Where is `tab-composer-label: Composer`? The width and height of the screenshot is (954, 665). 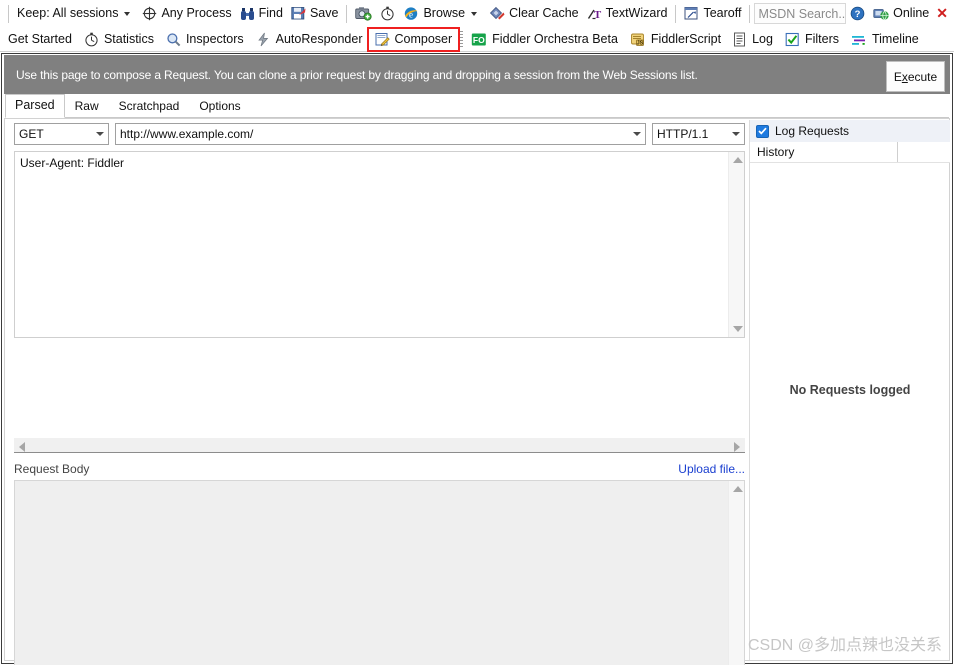 tab-composer-label: Composer is located at coordinates (423, 39).